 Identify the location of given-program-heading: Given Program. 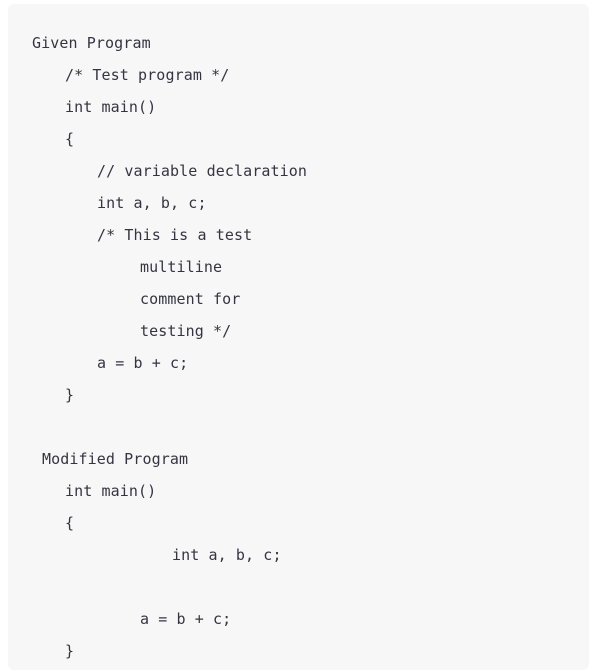
(91, 43).